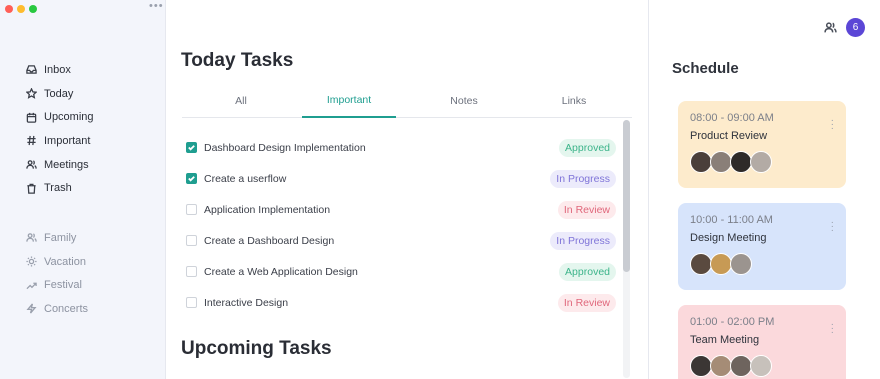 Image resolution: width=880 pixels, height=379 pixels. Describe the element at coordinates (65, 261) in the screenshot. I see `sidebar-item-label: Vacation` at that location.